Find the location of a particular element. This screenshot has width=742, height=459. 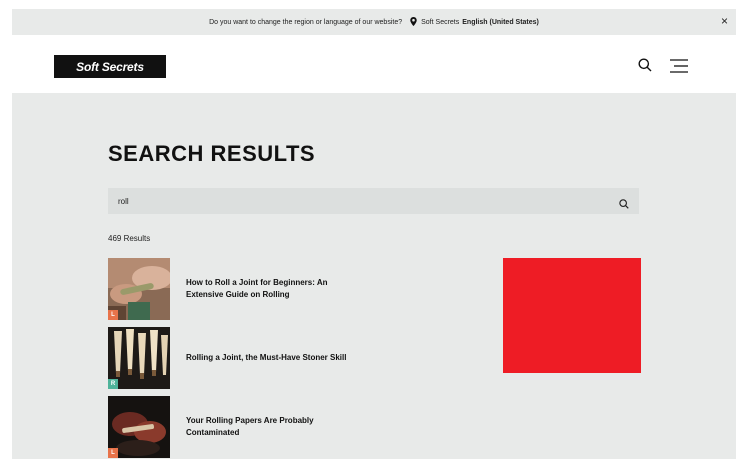

category-badge: R is located at coordinates (113, 384).